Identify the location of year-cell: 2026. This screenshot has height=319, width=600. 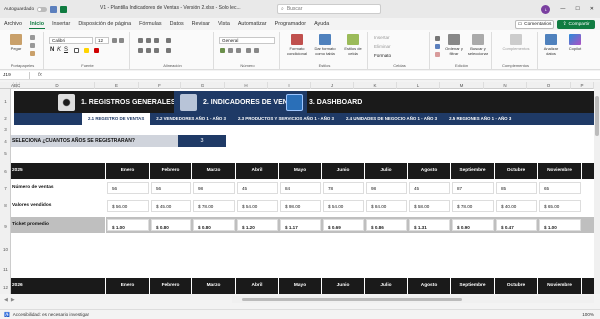
(58, 286).